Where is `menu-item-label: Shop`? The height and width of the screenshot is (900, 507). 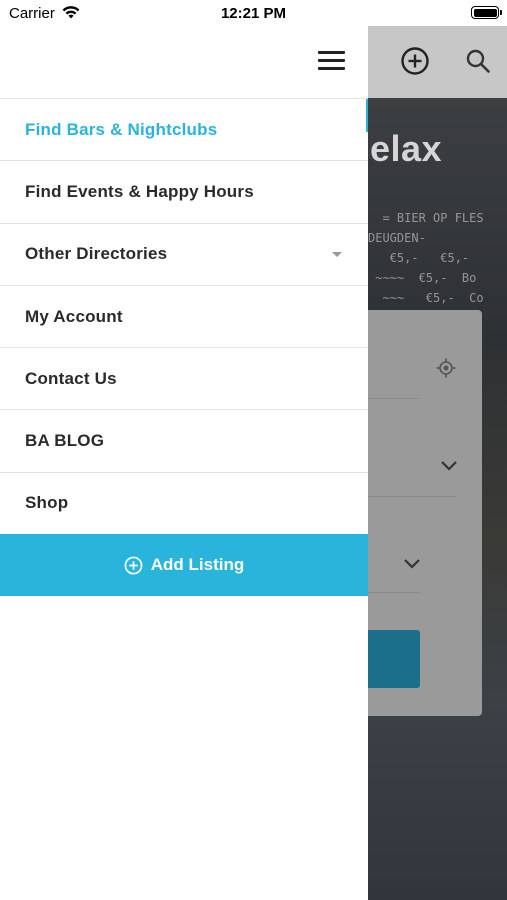
menu-item-label: Shop is located at coordinates (47, 503).